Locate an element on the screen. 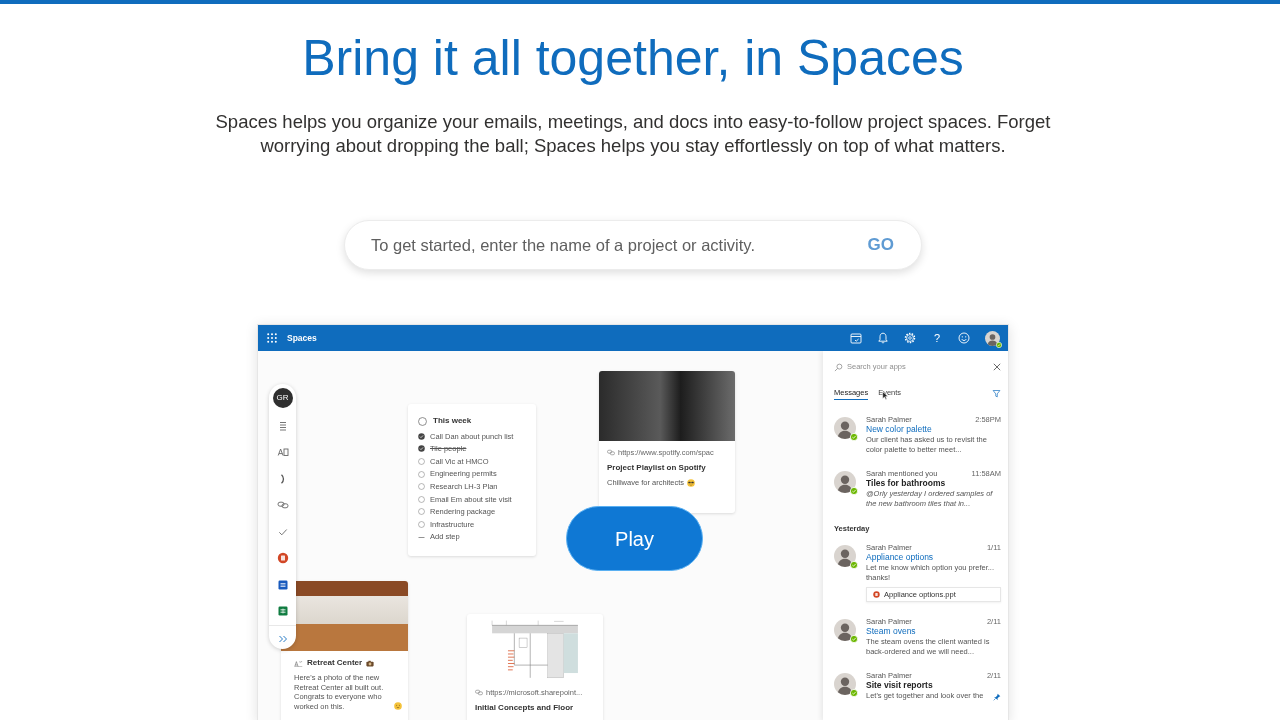 This screenshot has width=1280, height=720. filter-icon is located at coordinates (996, 393).